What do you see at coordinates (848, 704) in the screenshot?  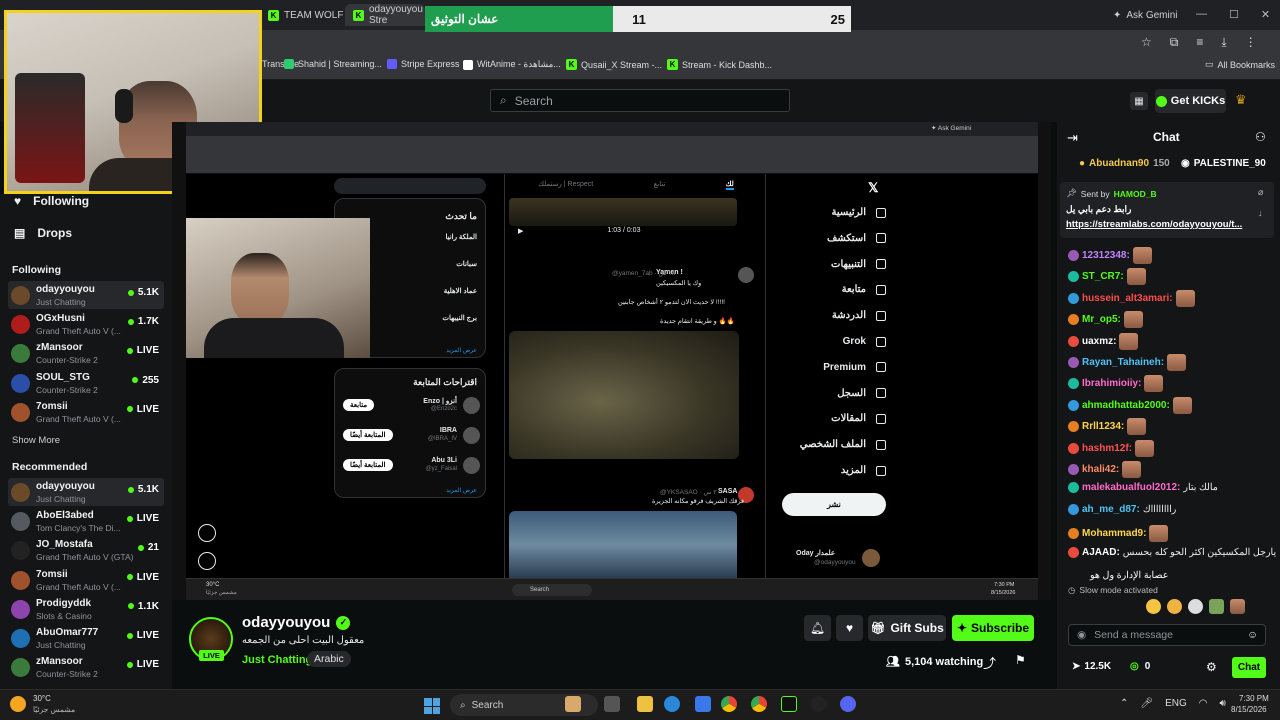 I see `taskbar-discord-icon` at bounding box center [848, 704].